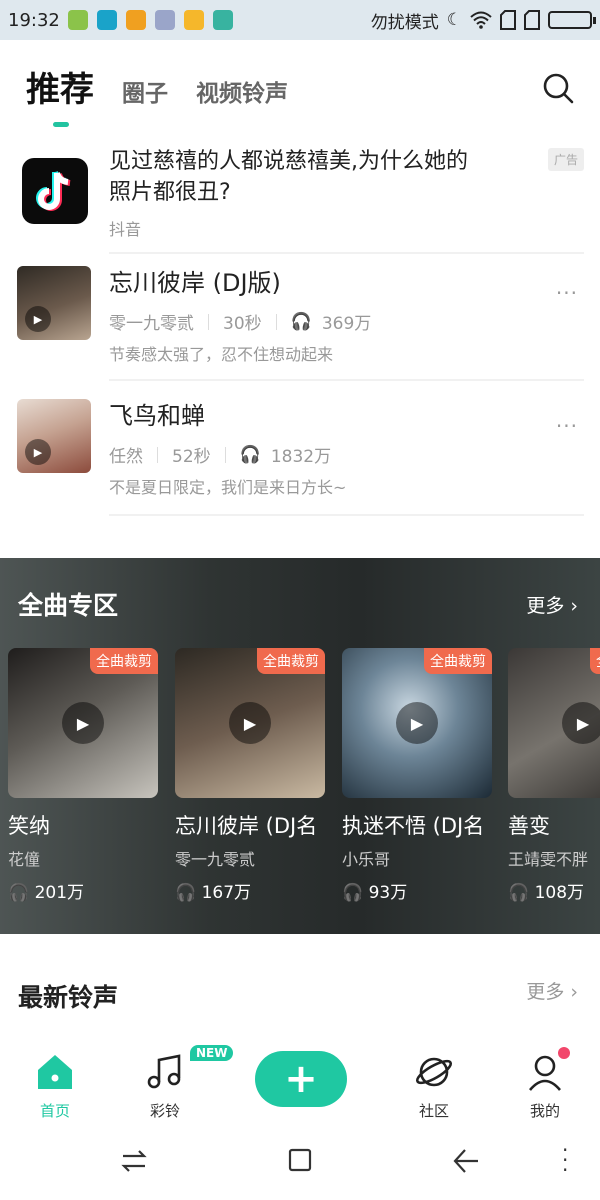 This screenshot has width=600, height=1200. What do you see at coordinates (59, 893) in the screenshot?
I see `card-plays-value: 201万` at bounding box center [59, 893].